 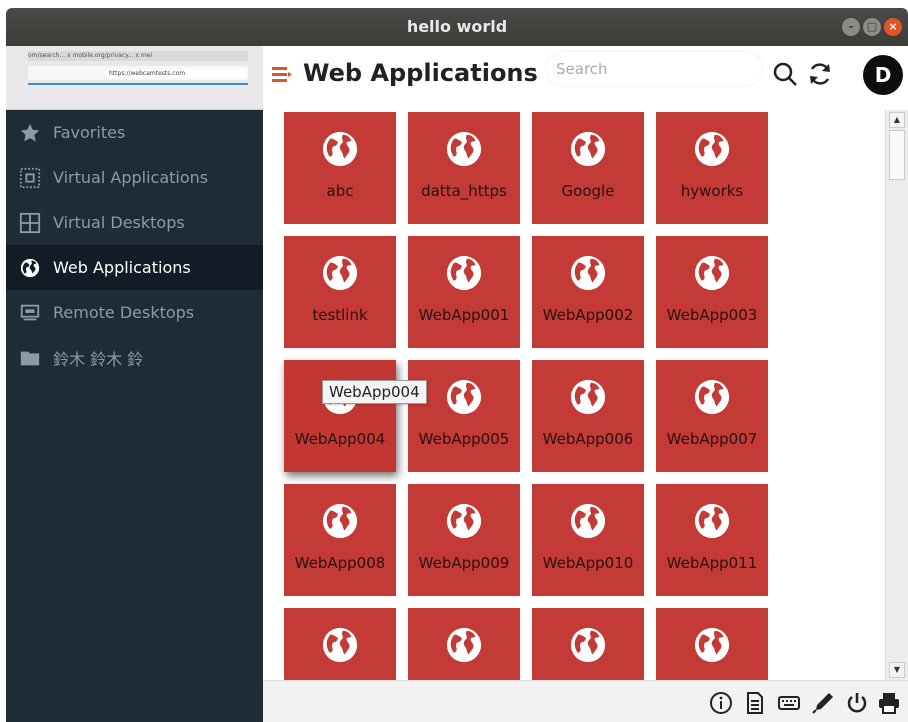 I want to click on sidebar-item-label: Virtual Applications, so click(x=131, y=177).